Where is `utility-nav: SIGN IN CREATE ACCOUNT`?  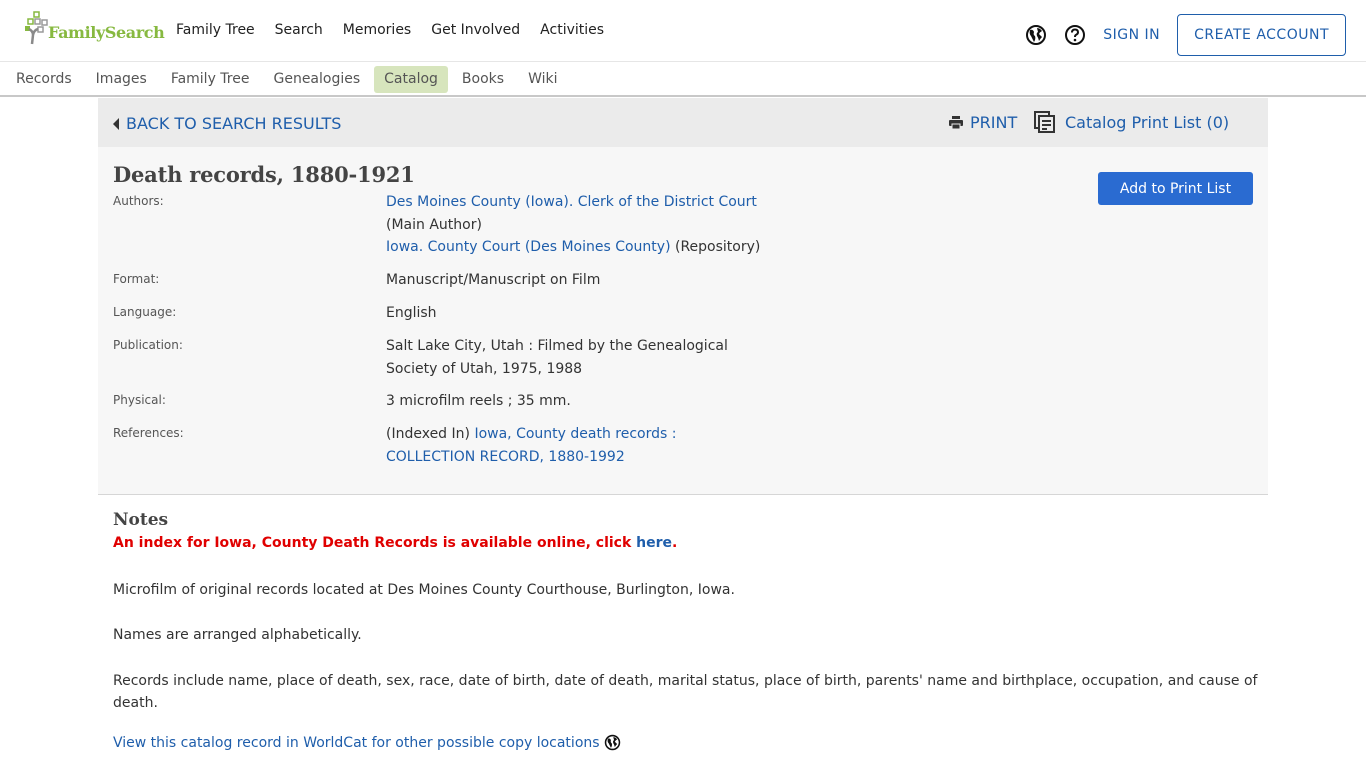
utility-nav: SIGN IN CREATE ACCOUNT is located at coordinates (1185, 35).